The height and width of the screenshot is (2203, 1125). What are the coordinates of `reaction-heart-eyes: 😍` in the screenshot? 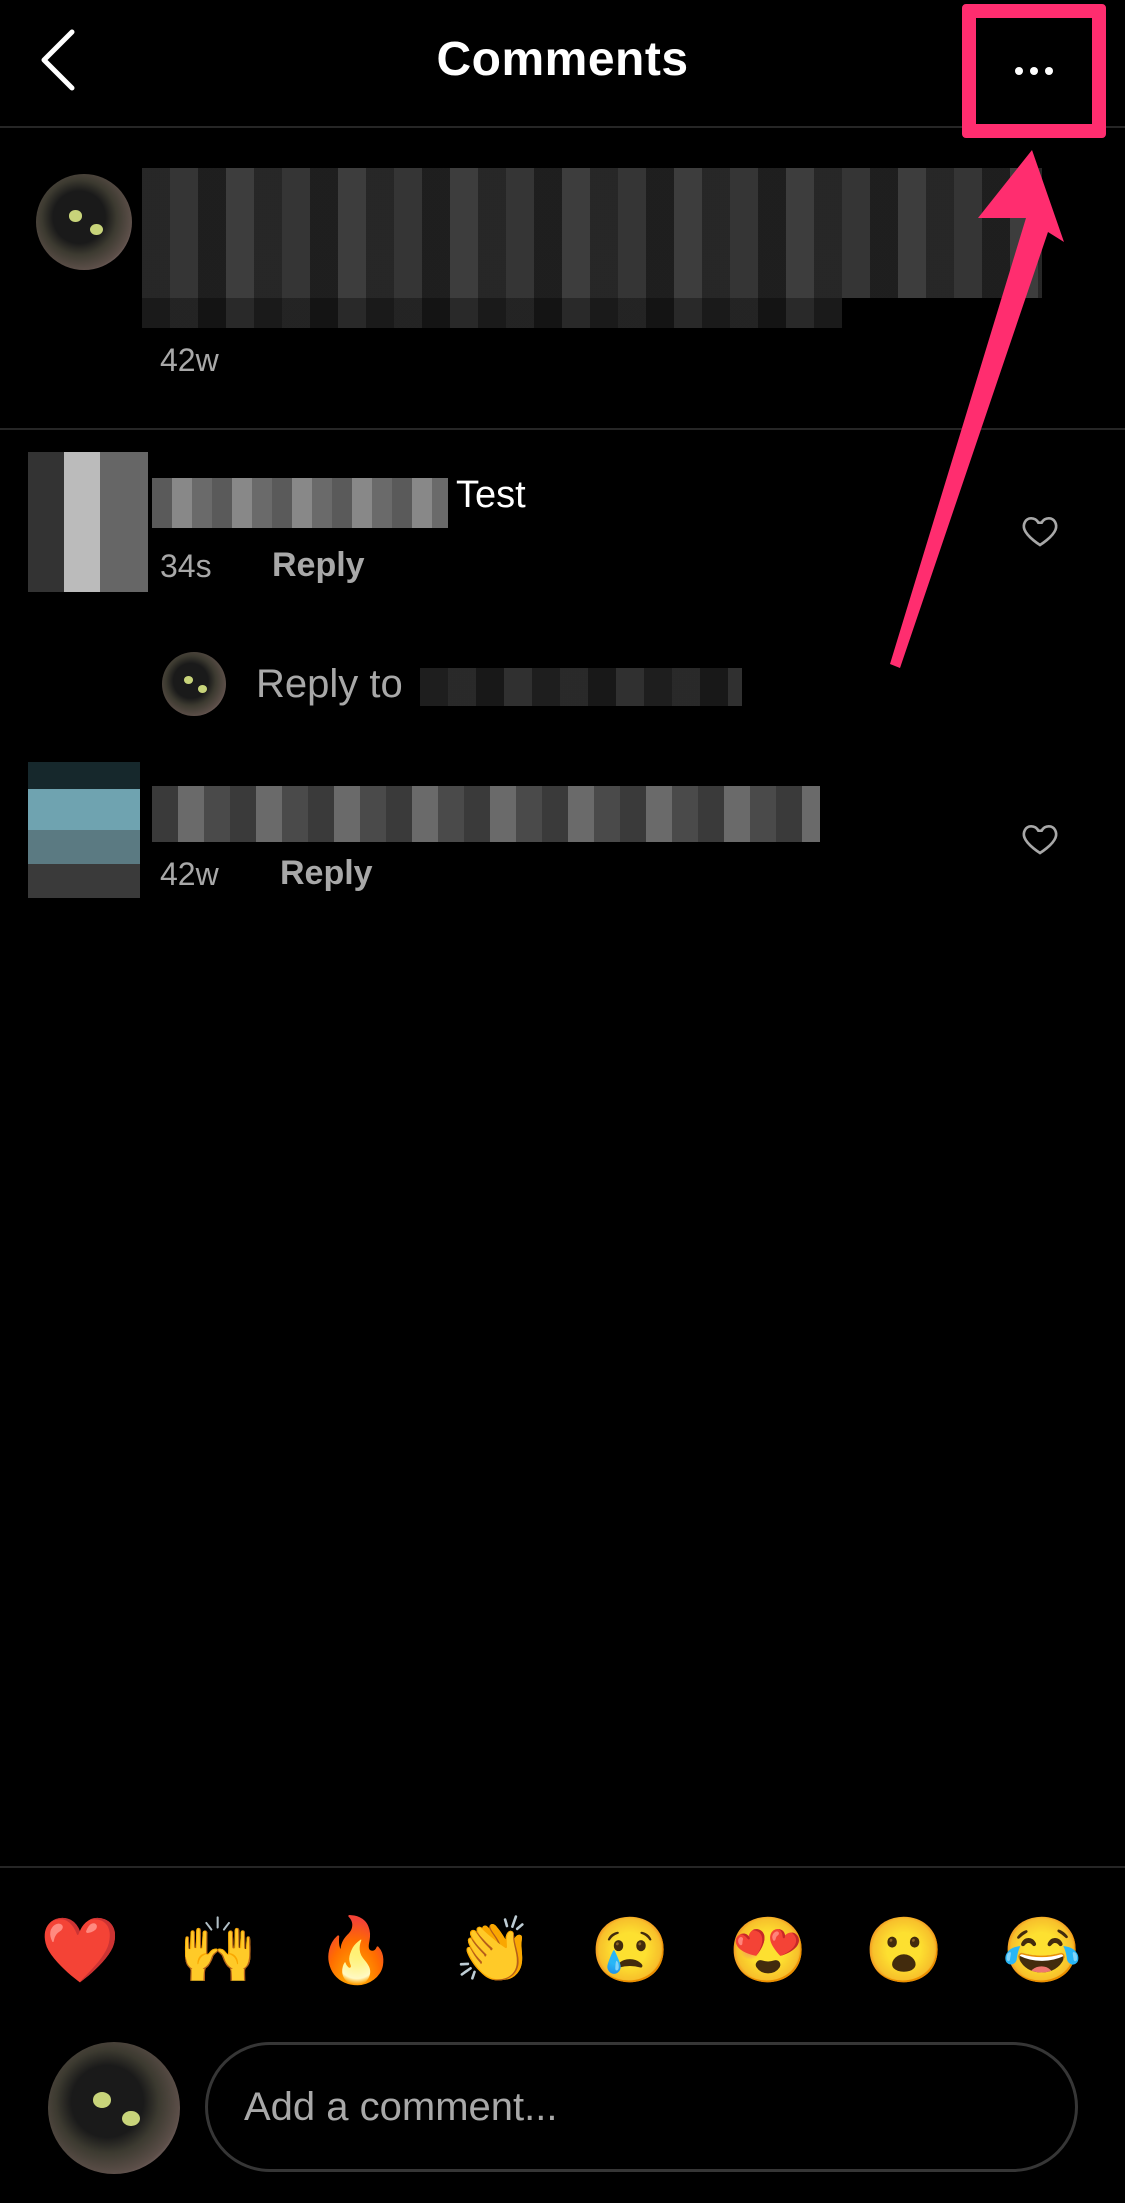 It's located at (768, 1950).